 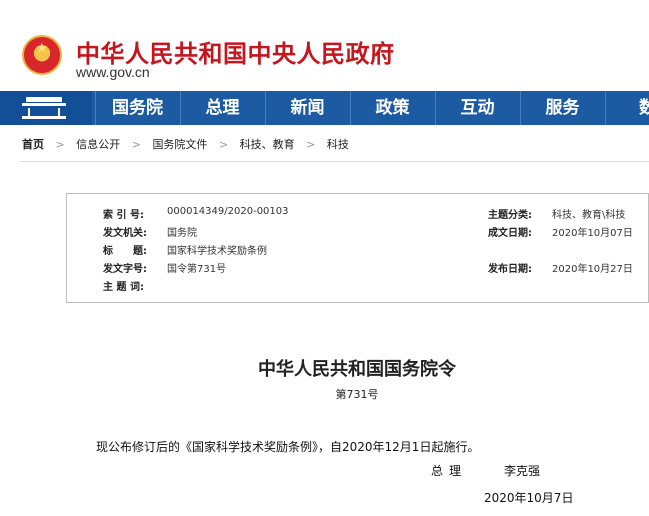 What do you see at coordinates (592, 269) in the screenshot?
I see `publish-date-value: 2020年10月27日` at bounding box center [592, 269].